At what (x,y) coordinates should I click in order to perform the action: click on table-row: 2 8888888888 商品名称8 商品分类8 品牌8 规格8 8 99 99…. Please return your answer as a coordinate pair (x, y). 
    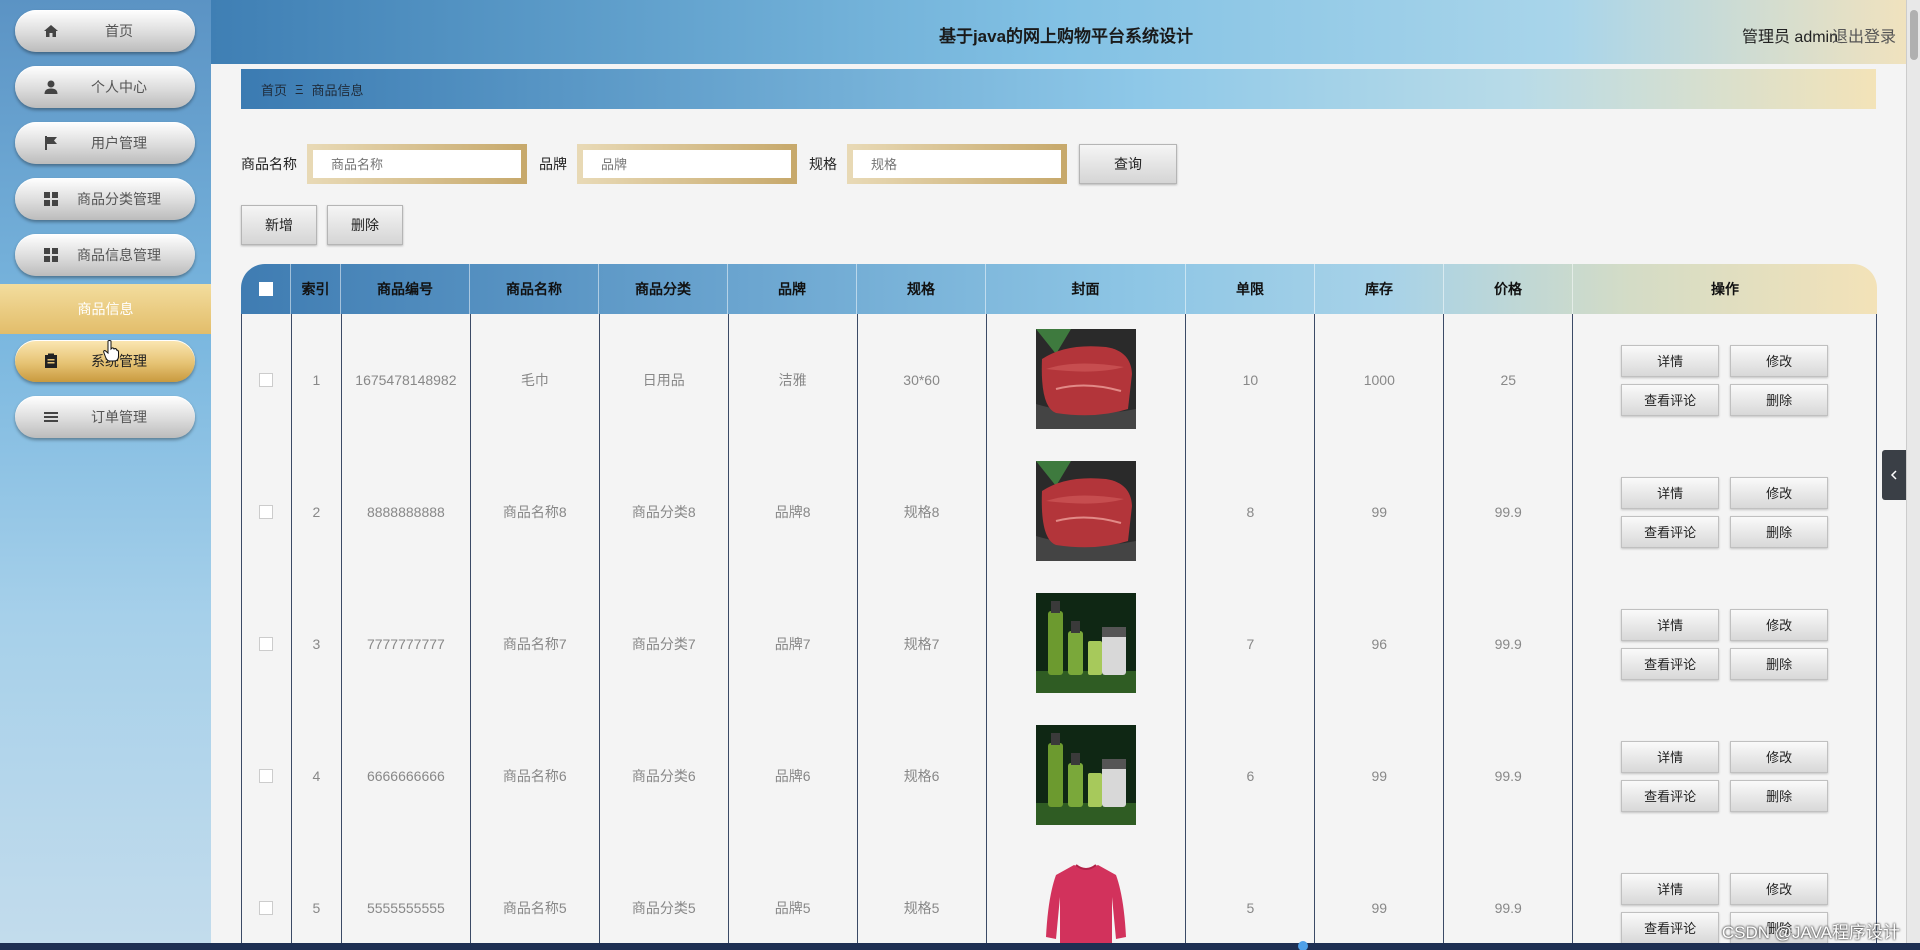
    Looking at the image, I should click on (1059, 512).